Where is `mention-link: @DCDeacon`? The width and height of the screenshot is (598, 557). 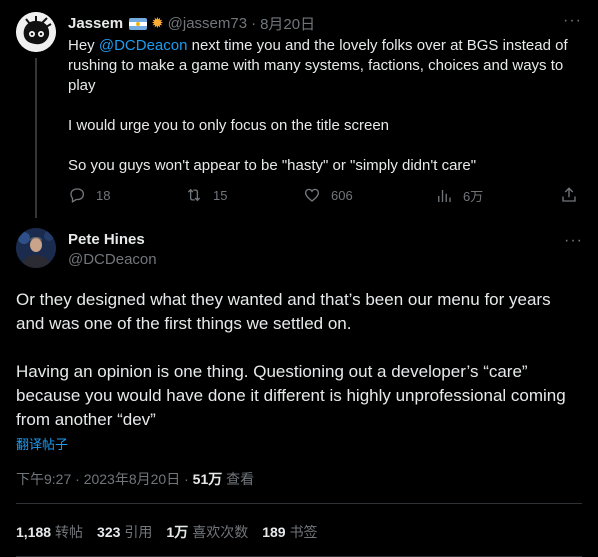
mention-link: @DCDeacon is located at coordinates (143, 45).